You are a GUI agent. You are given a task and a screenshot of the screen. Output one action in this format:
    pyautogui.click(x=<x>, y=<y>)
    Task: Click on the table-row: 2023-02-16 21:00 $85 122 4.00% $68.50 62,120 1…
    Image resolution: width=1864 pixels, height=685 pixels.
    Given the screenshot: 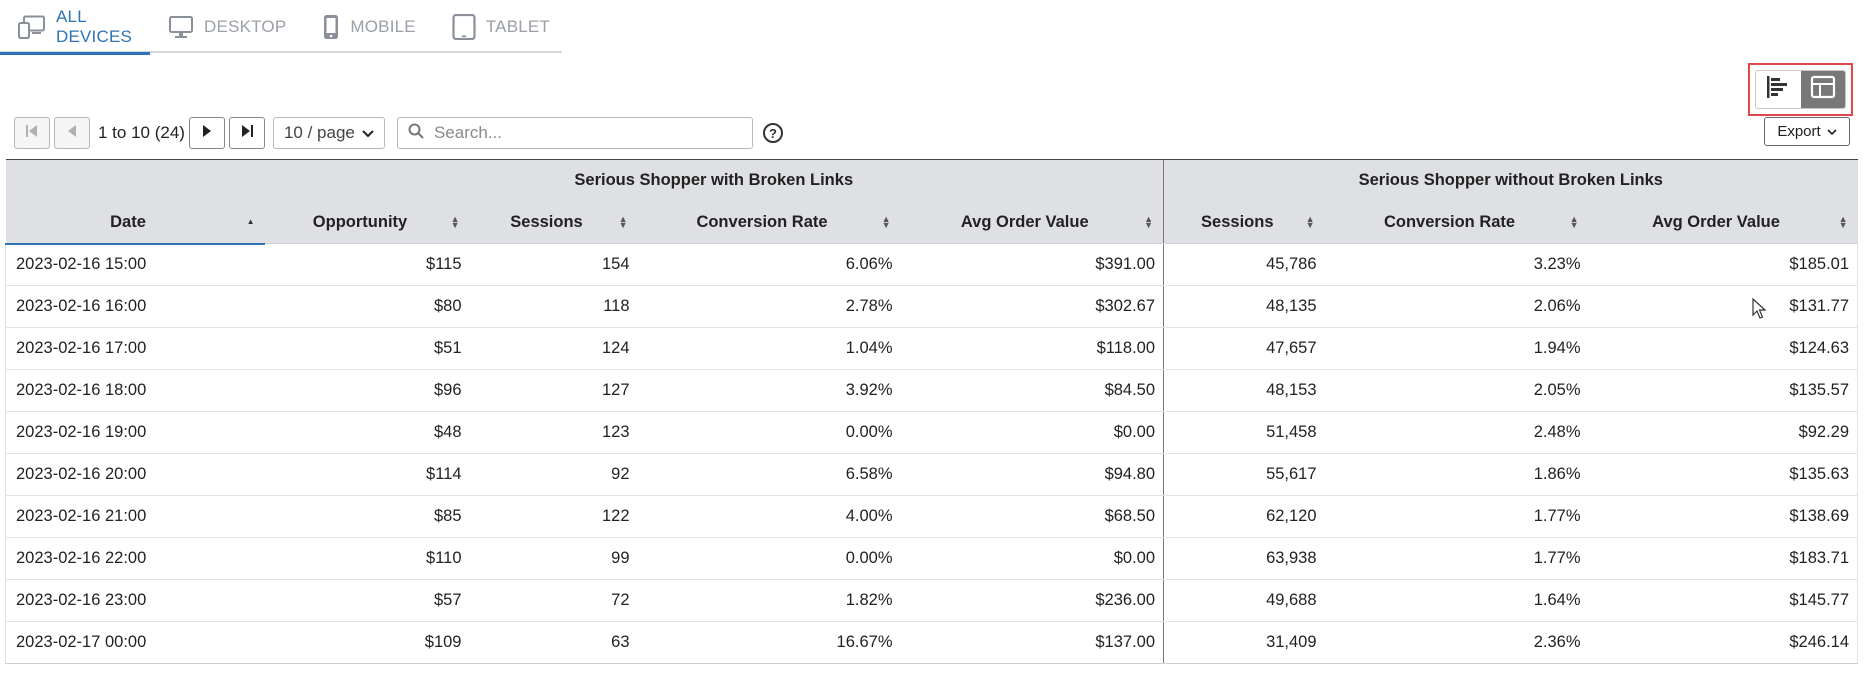 What is the action you would take?
    pyautogui.click(x=932, y=516)
    